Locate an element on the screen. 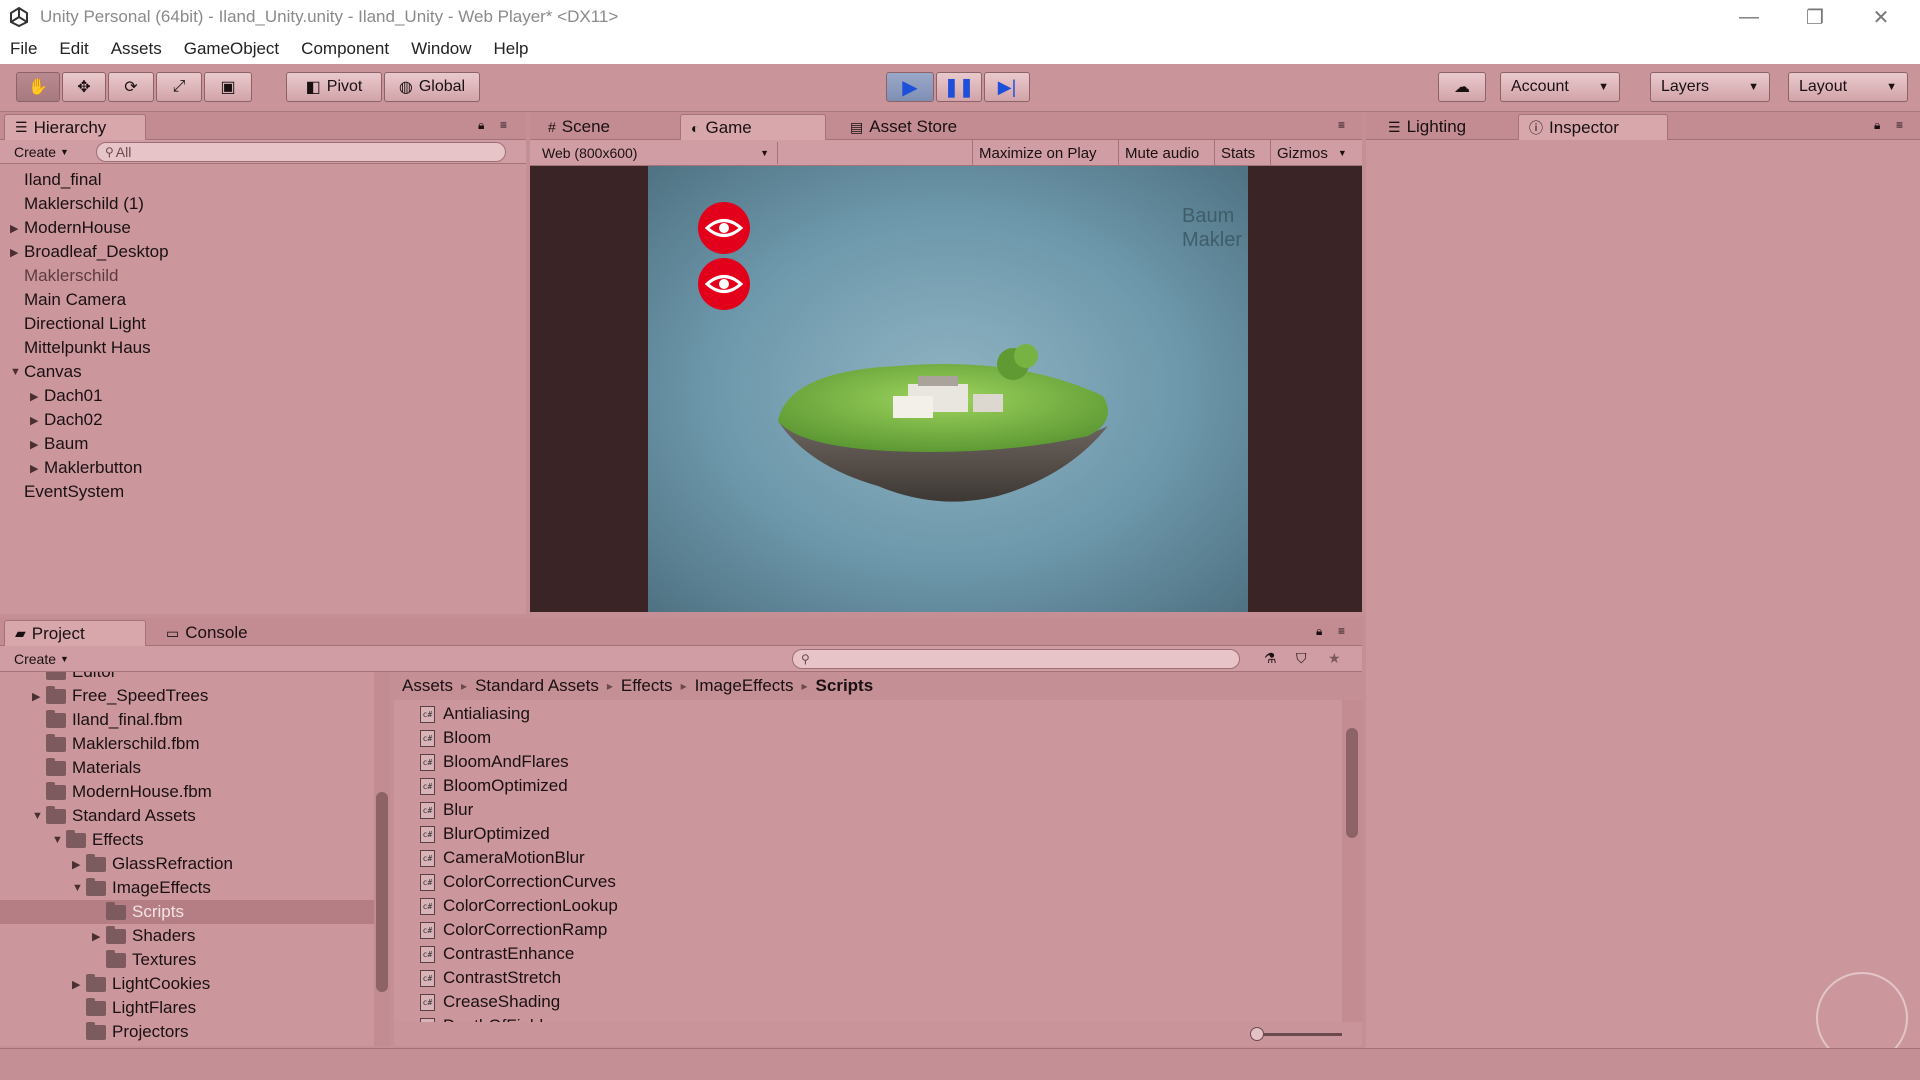 The height and width of the screenshot is (1080, 1920). favorite-star-icon: ★ is located at coordinates (1334, 658).